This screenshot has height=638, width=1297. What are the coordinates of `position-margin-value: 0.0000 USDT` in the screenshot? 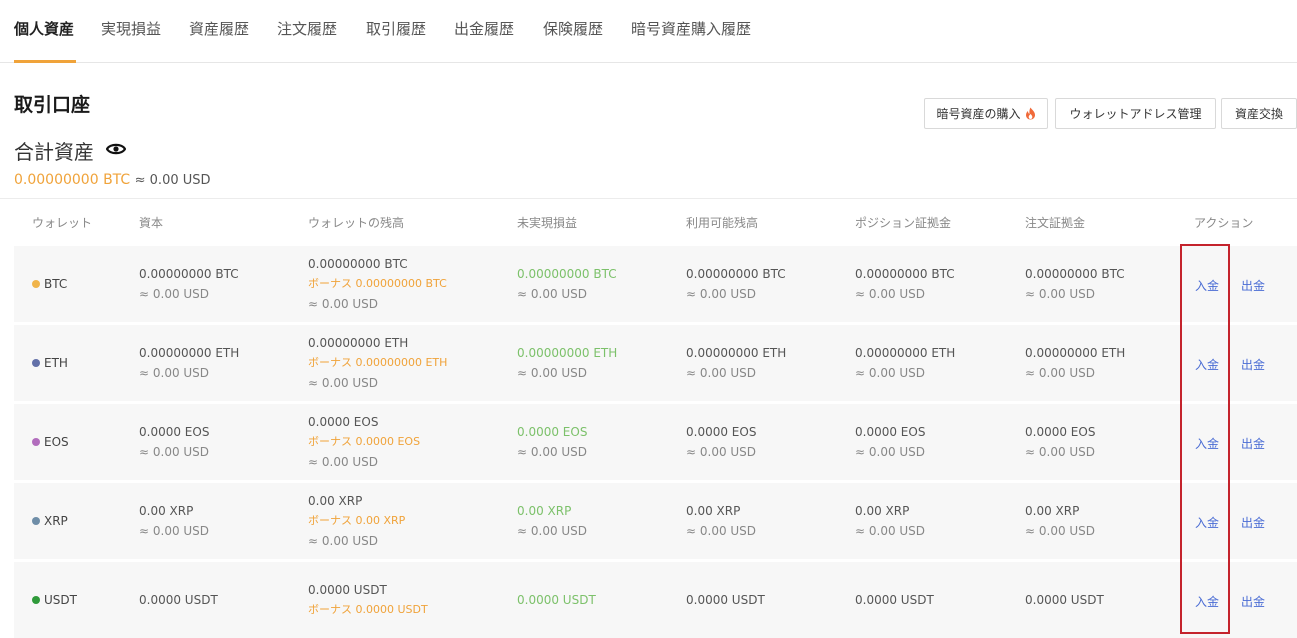 It's located at (894, 600).